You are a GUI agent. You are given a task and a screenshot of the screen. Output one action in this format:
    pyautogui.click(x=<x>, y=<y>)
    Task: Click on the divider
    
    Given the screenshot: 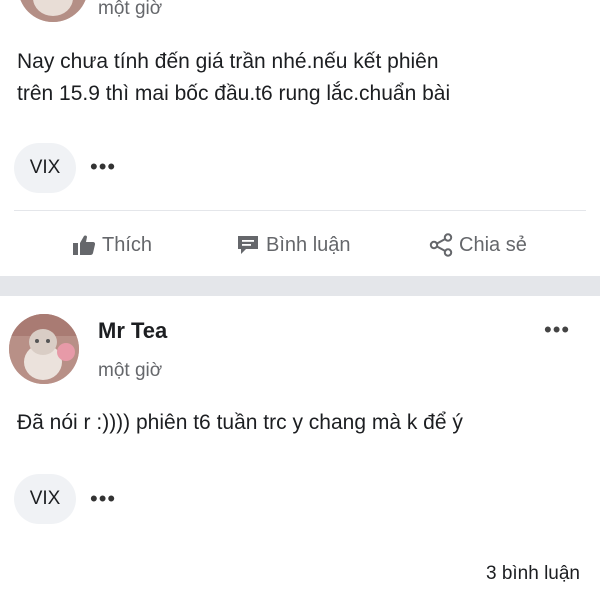 What is the action you would take?
    pyautogui.click(x=300, y=210)
    